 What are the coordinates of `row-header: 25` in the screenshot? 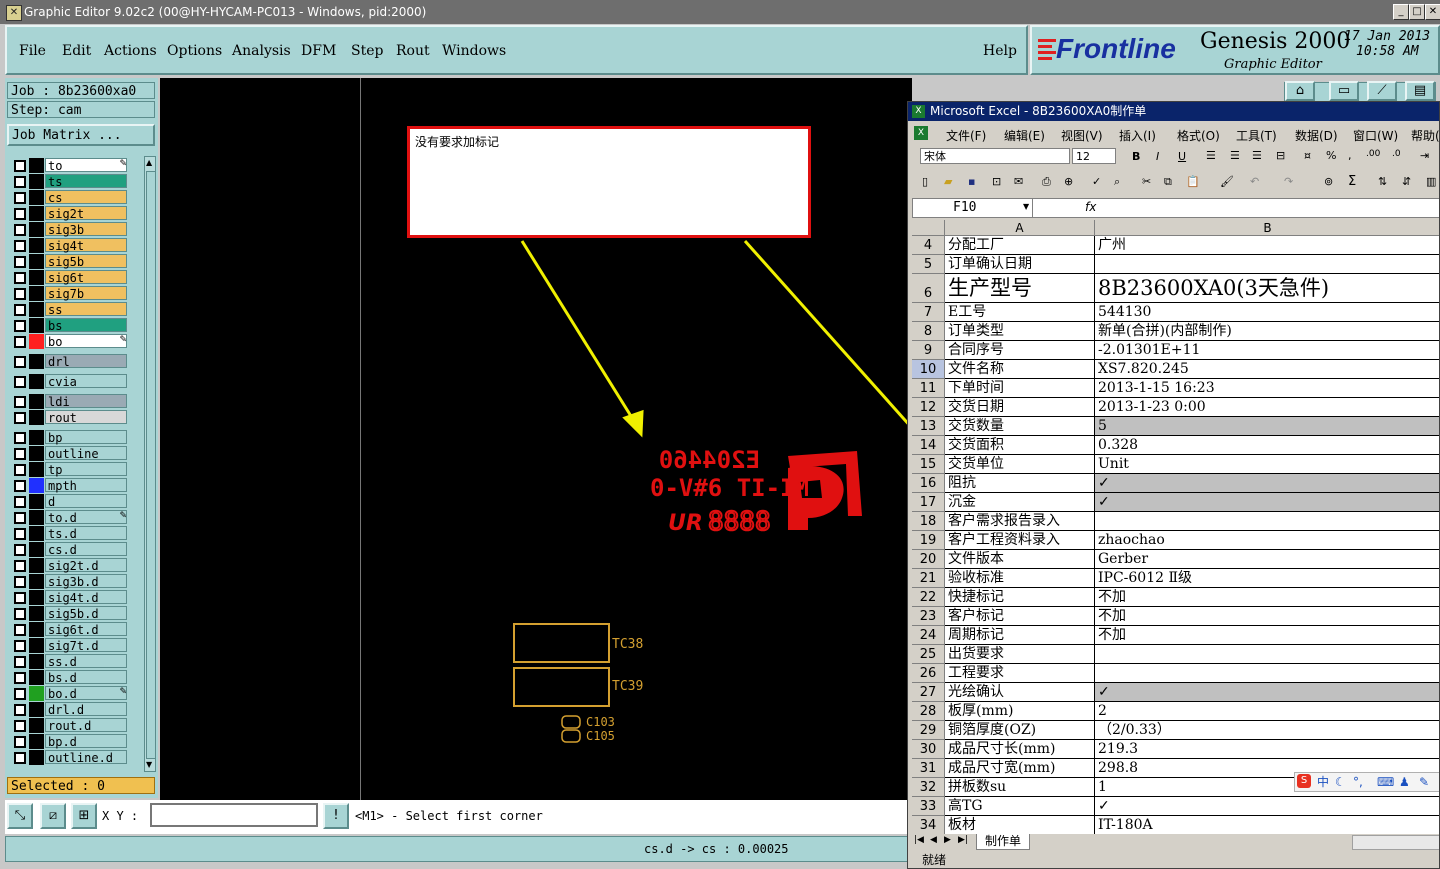 It's located at (928, 654).